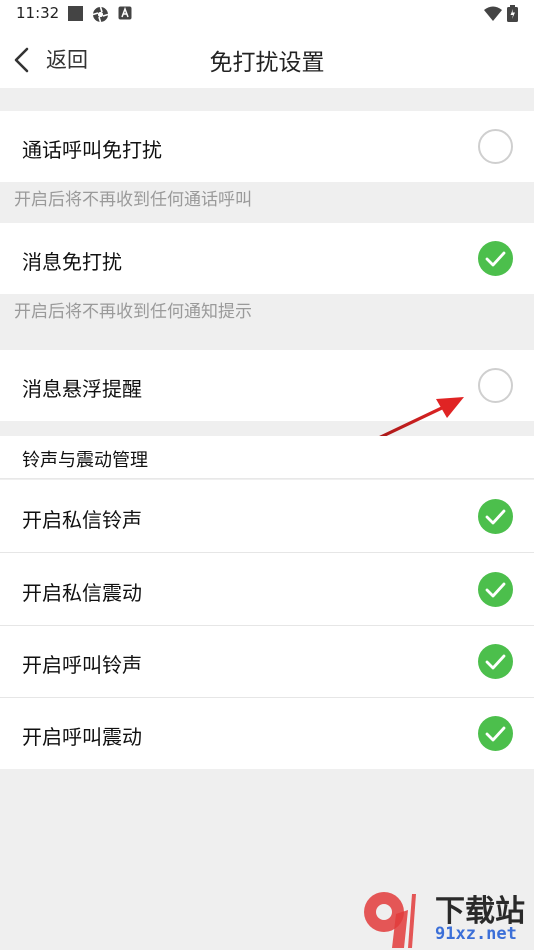 This screenshot has width=534, height=950. What do you see at coordinates (267, 63) in the screenshot?
I see `page-title: 免打扰设置` at bounding box center [267, 63].